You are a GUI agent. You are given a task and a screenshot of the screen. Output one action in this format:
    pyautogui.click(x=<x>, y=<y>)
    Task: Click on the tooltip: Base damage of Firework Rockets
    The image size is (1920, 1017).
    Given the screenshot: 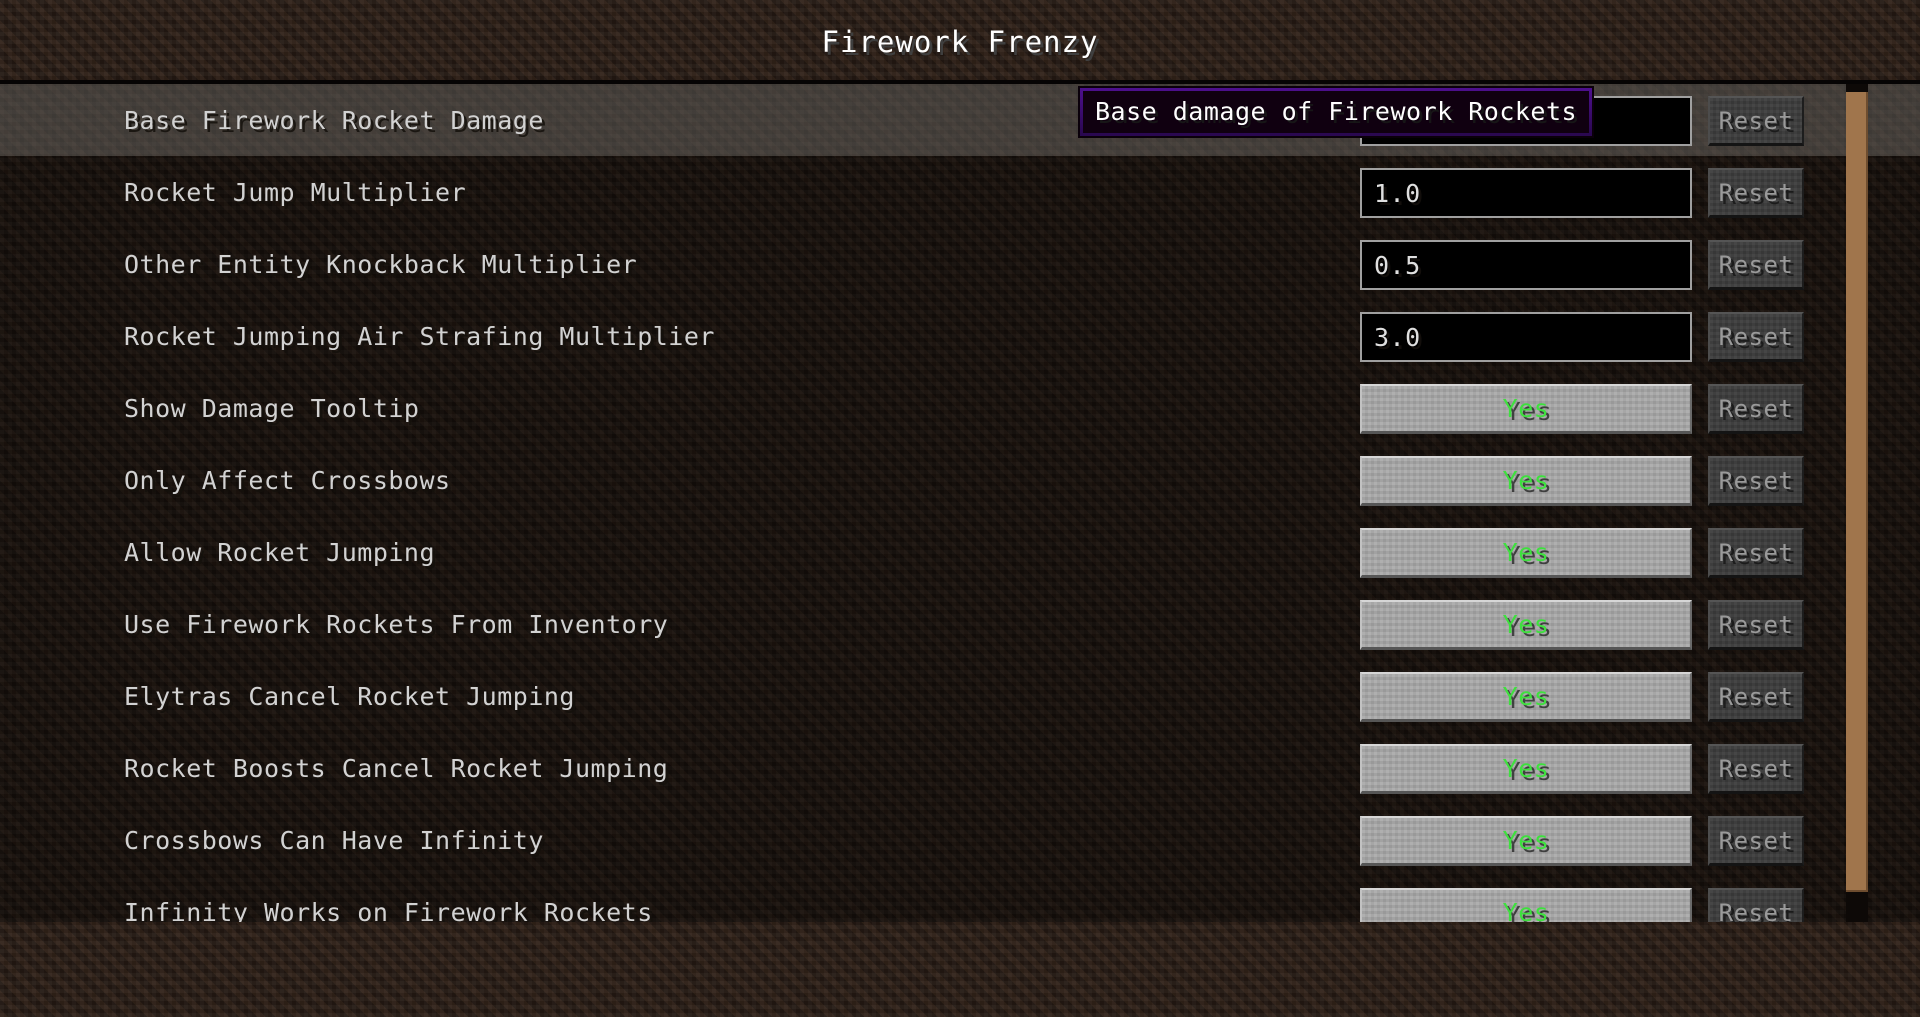 What is the action you would take?
    pyautogui.click(x=1336, y=112)
    